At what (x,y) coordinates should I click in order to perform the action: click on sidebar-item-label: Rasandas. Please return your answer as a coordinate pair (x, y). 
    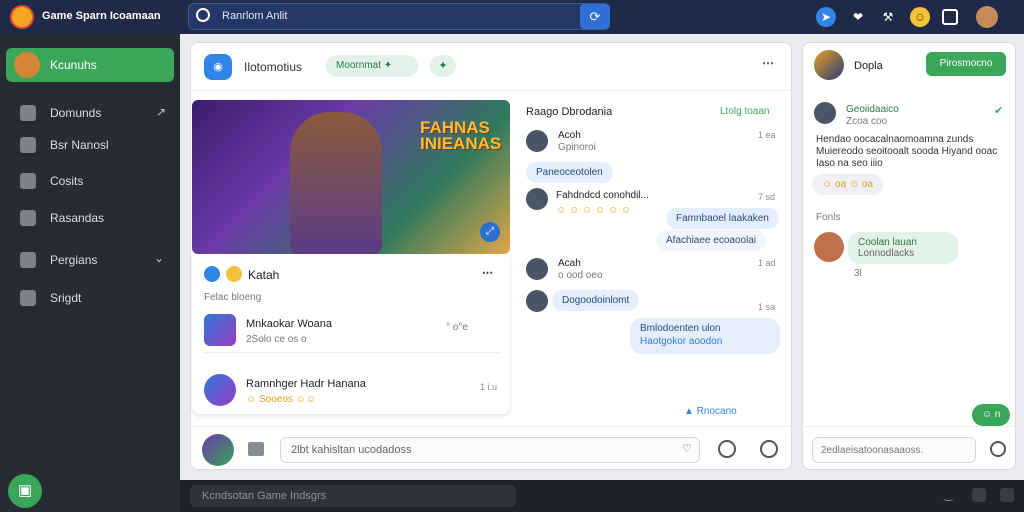
    Looking at the image, I should click on (77, 218).